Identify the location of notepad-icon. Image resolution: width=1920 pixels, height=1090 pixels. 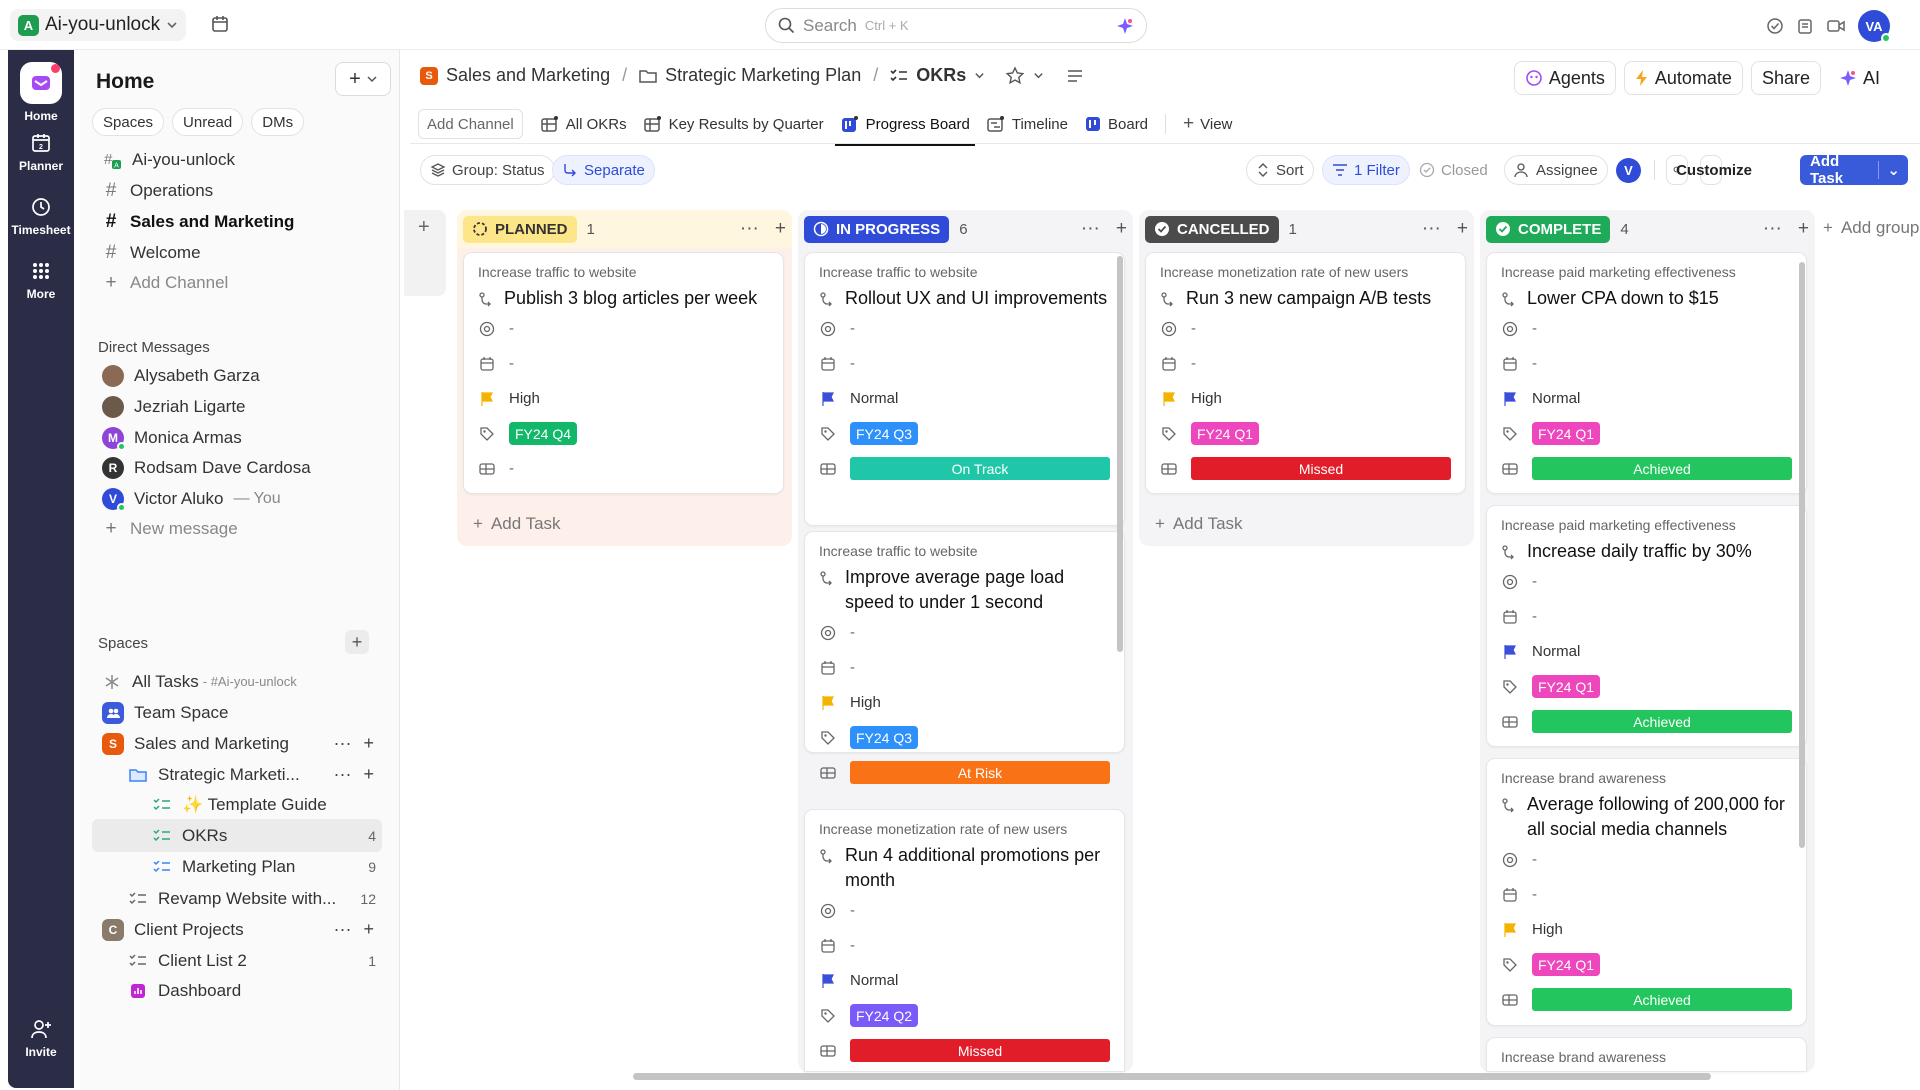
(1805, 26).